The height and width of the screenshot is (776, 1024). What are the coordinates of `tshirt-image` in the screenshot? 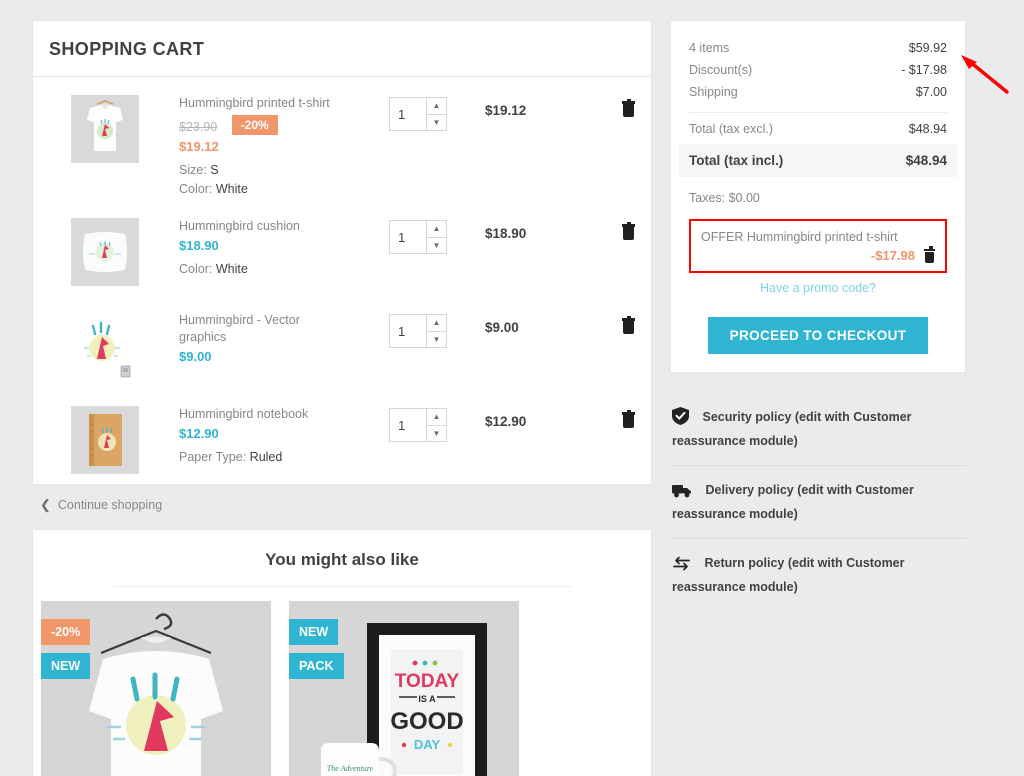 It's located at (105, 129).